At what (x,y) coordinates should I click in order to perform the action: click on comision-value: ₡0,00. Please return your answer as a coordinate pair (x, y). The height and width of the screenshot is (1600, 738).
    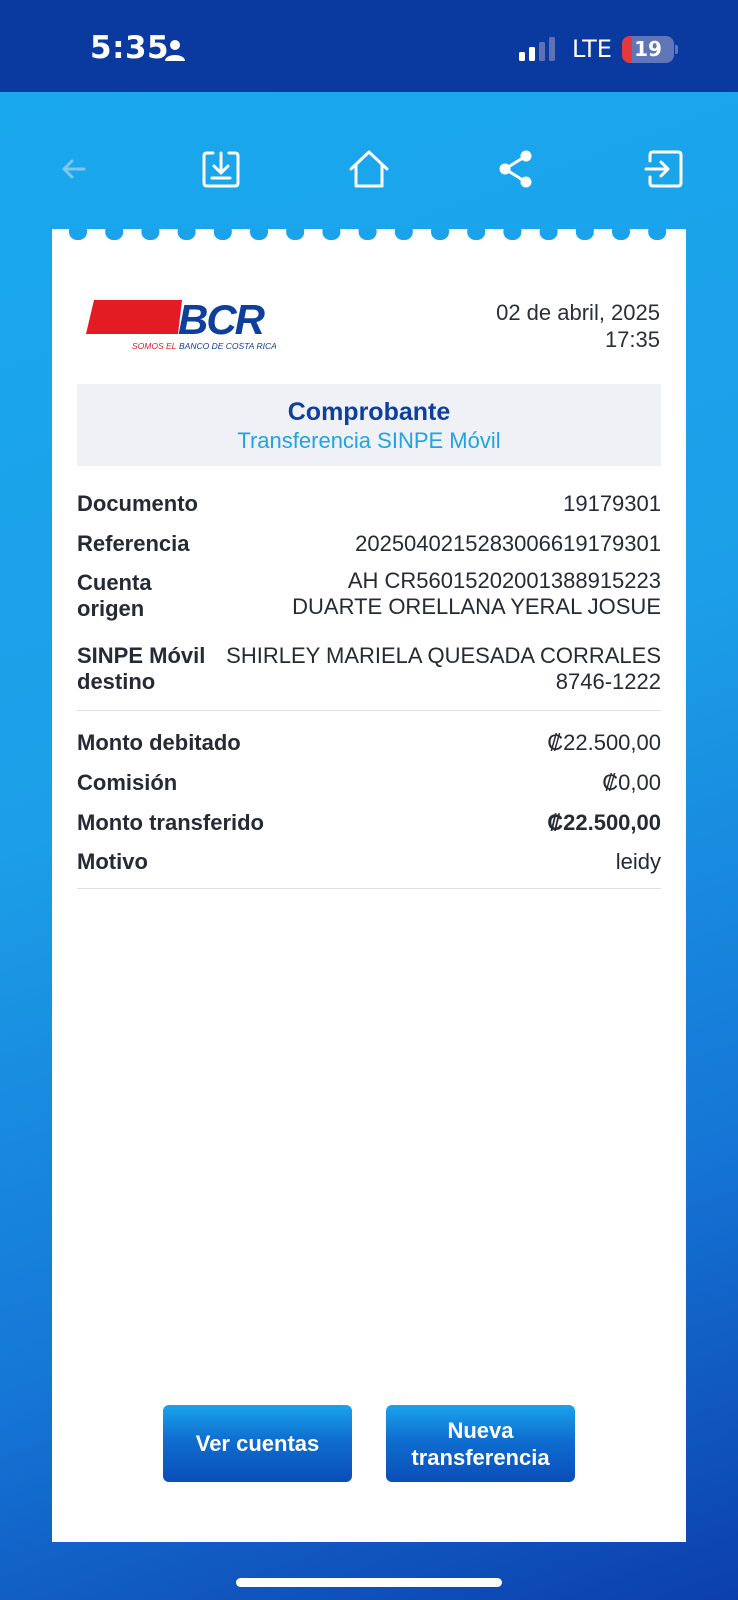
    Looking at the image, I should click on (631, 782).